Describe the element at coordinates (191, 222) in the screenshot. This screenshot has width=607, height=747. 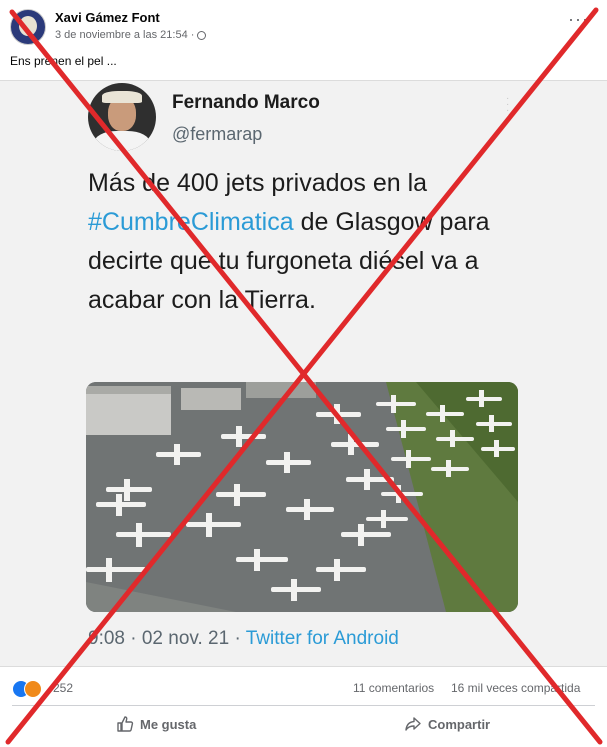
I see `tweet-hashtag: #CumbreClimatica` at that location.